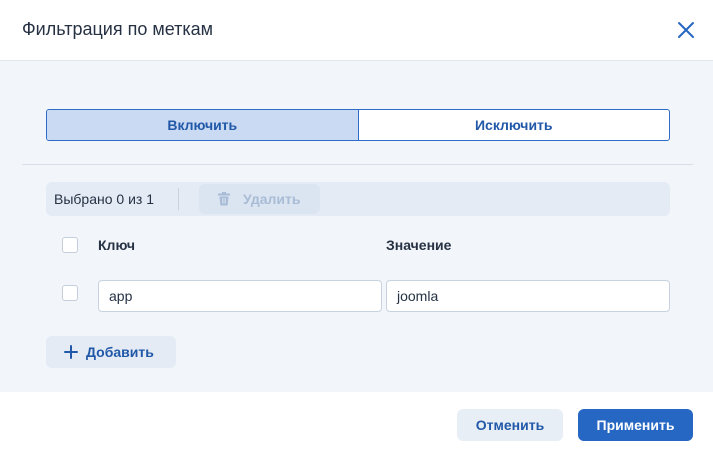 Image resolution: width=713 pixels, height=449 pixels. Describe the element at coordinates (71, 352) in the screenshot. I see `plus-icon` at that location.